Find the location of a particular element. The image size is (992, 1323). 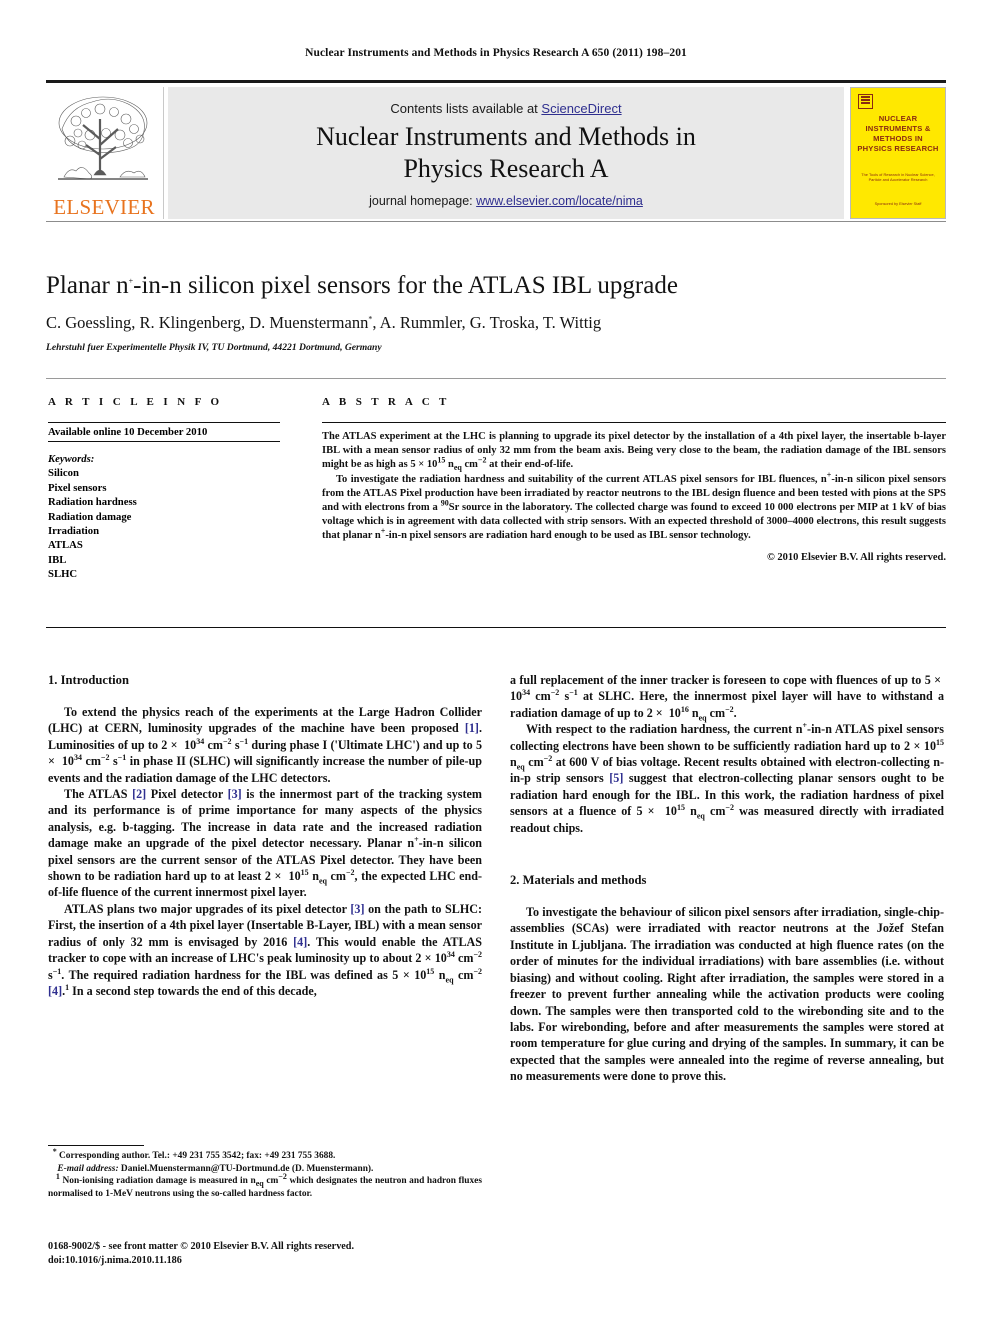

title-superscript-plus: + is located at coordinates (131, 281).